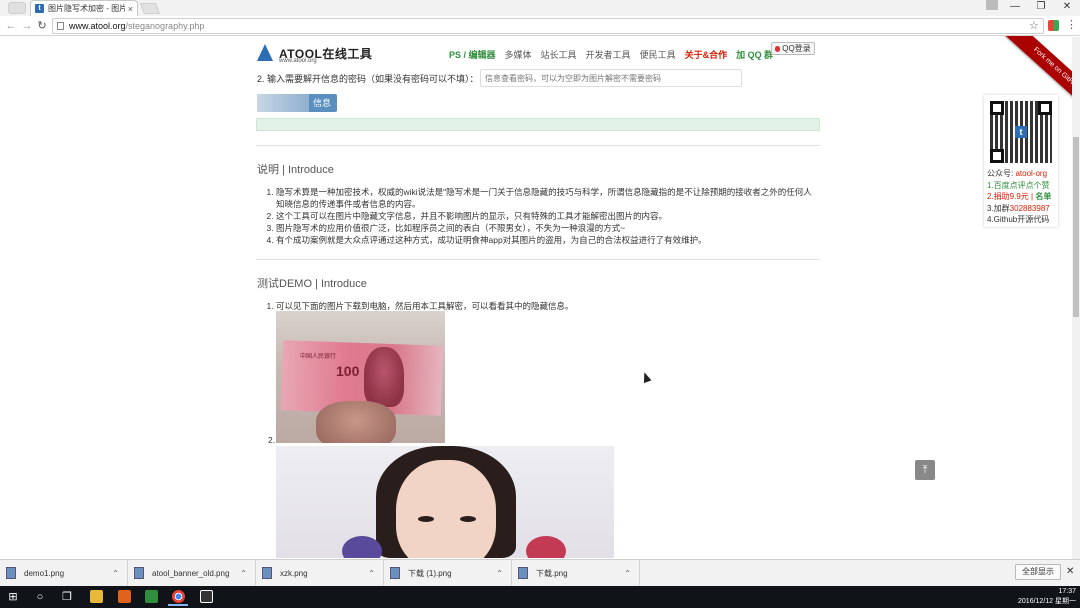 The height and width of the screenshot is (608, 1080). What do you see at coordinates (925, 470) in the screenshot?
I see `back-to-top-icon: ⤒` at bounding box center [925, 470].